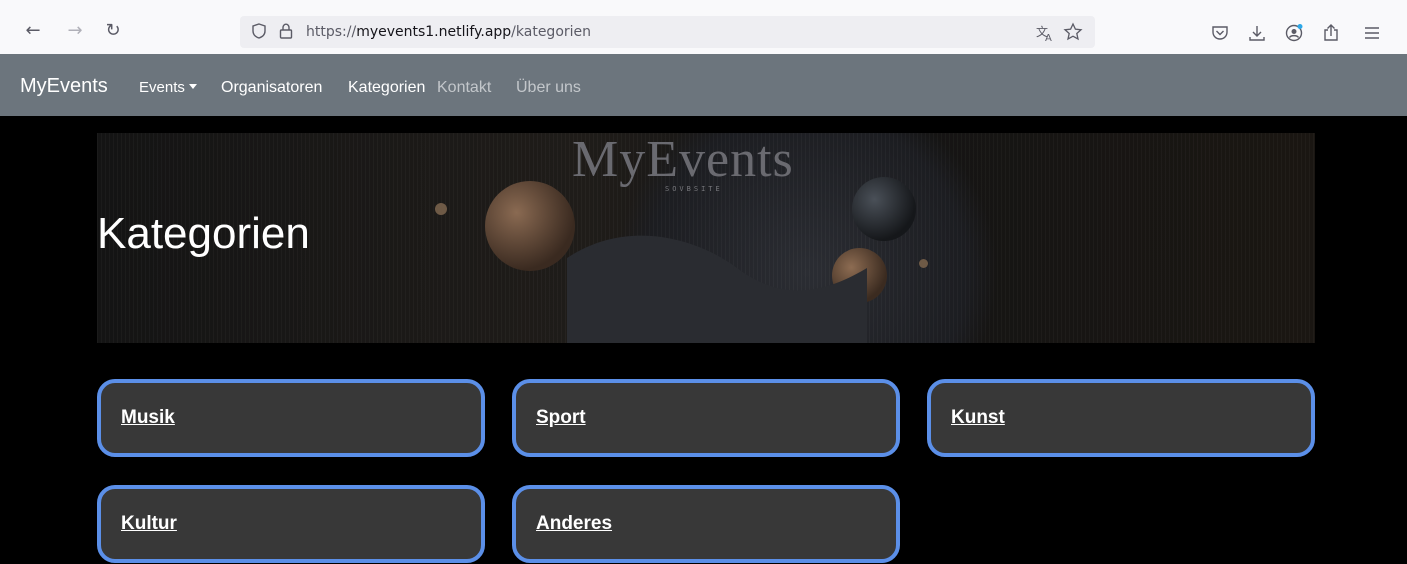 This screenshot has width=1407, height=564. I want to click on category-link-anderes: Anderes, so click(574, 524).